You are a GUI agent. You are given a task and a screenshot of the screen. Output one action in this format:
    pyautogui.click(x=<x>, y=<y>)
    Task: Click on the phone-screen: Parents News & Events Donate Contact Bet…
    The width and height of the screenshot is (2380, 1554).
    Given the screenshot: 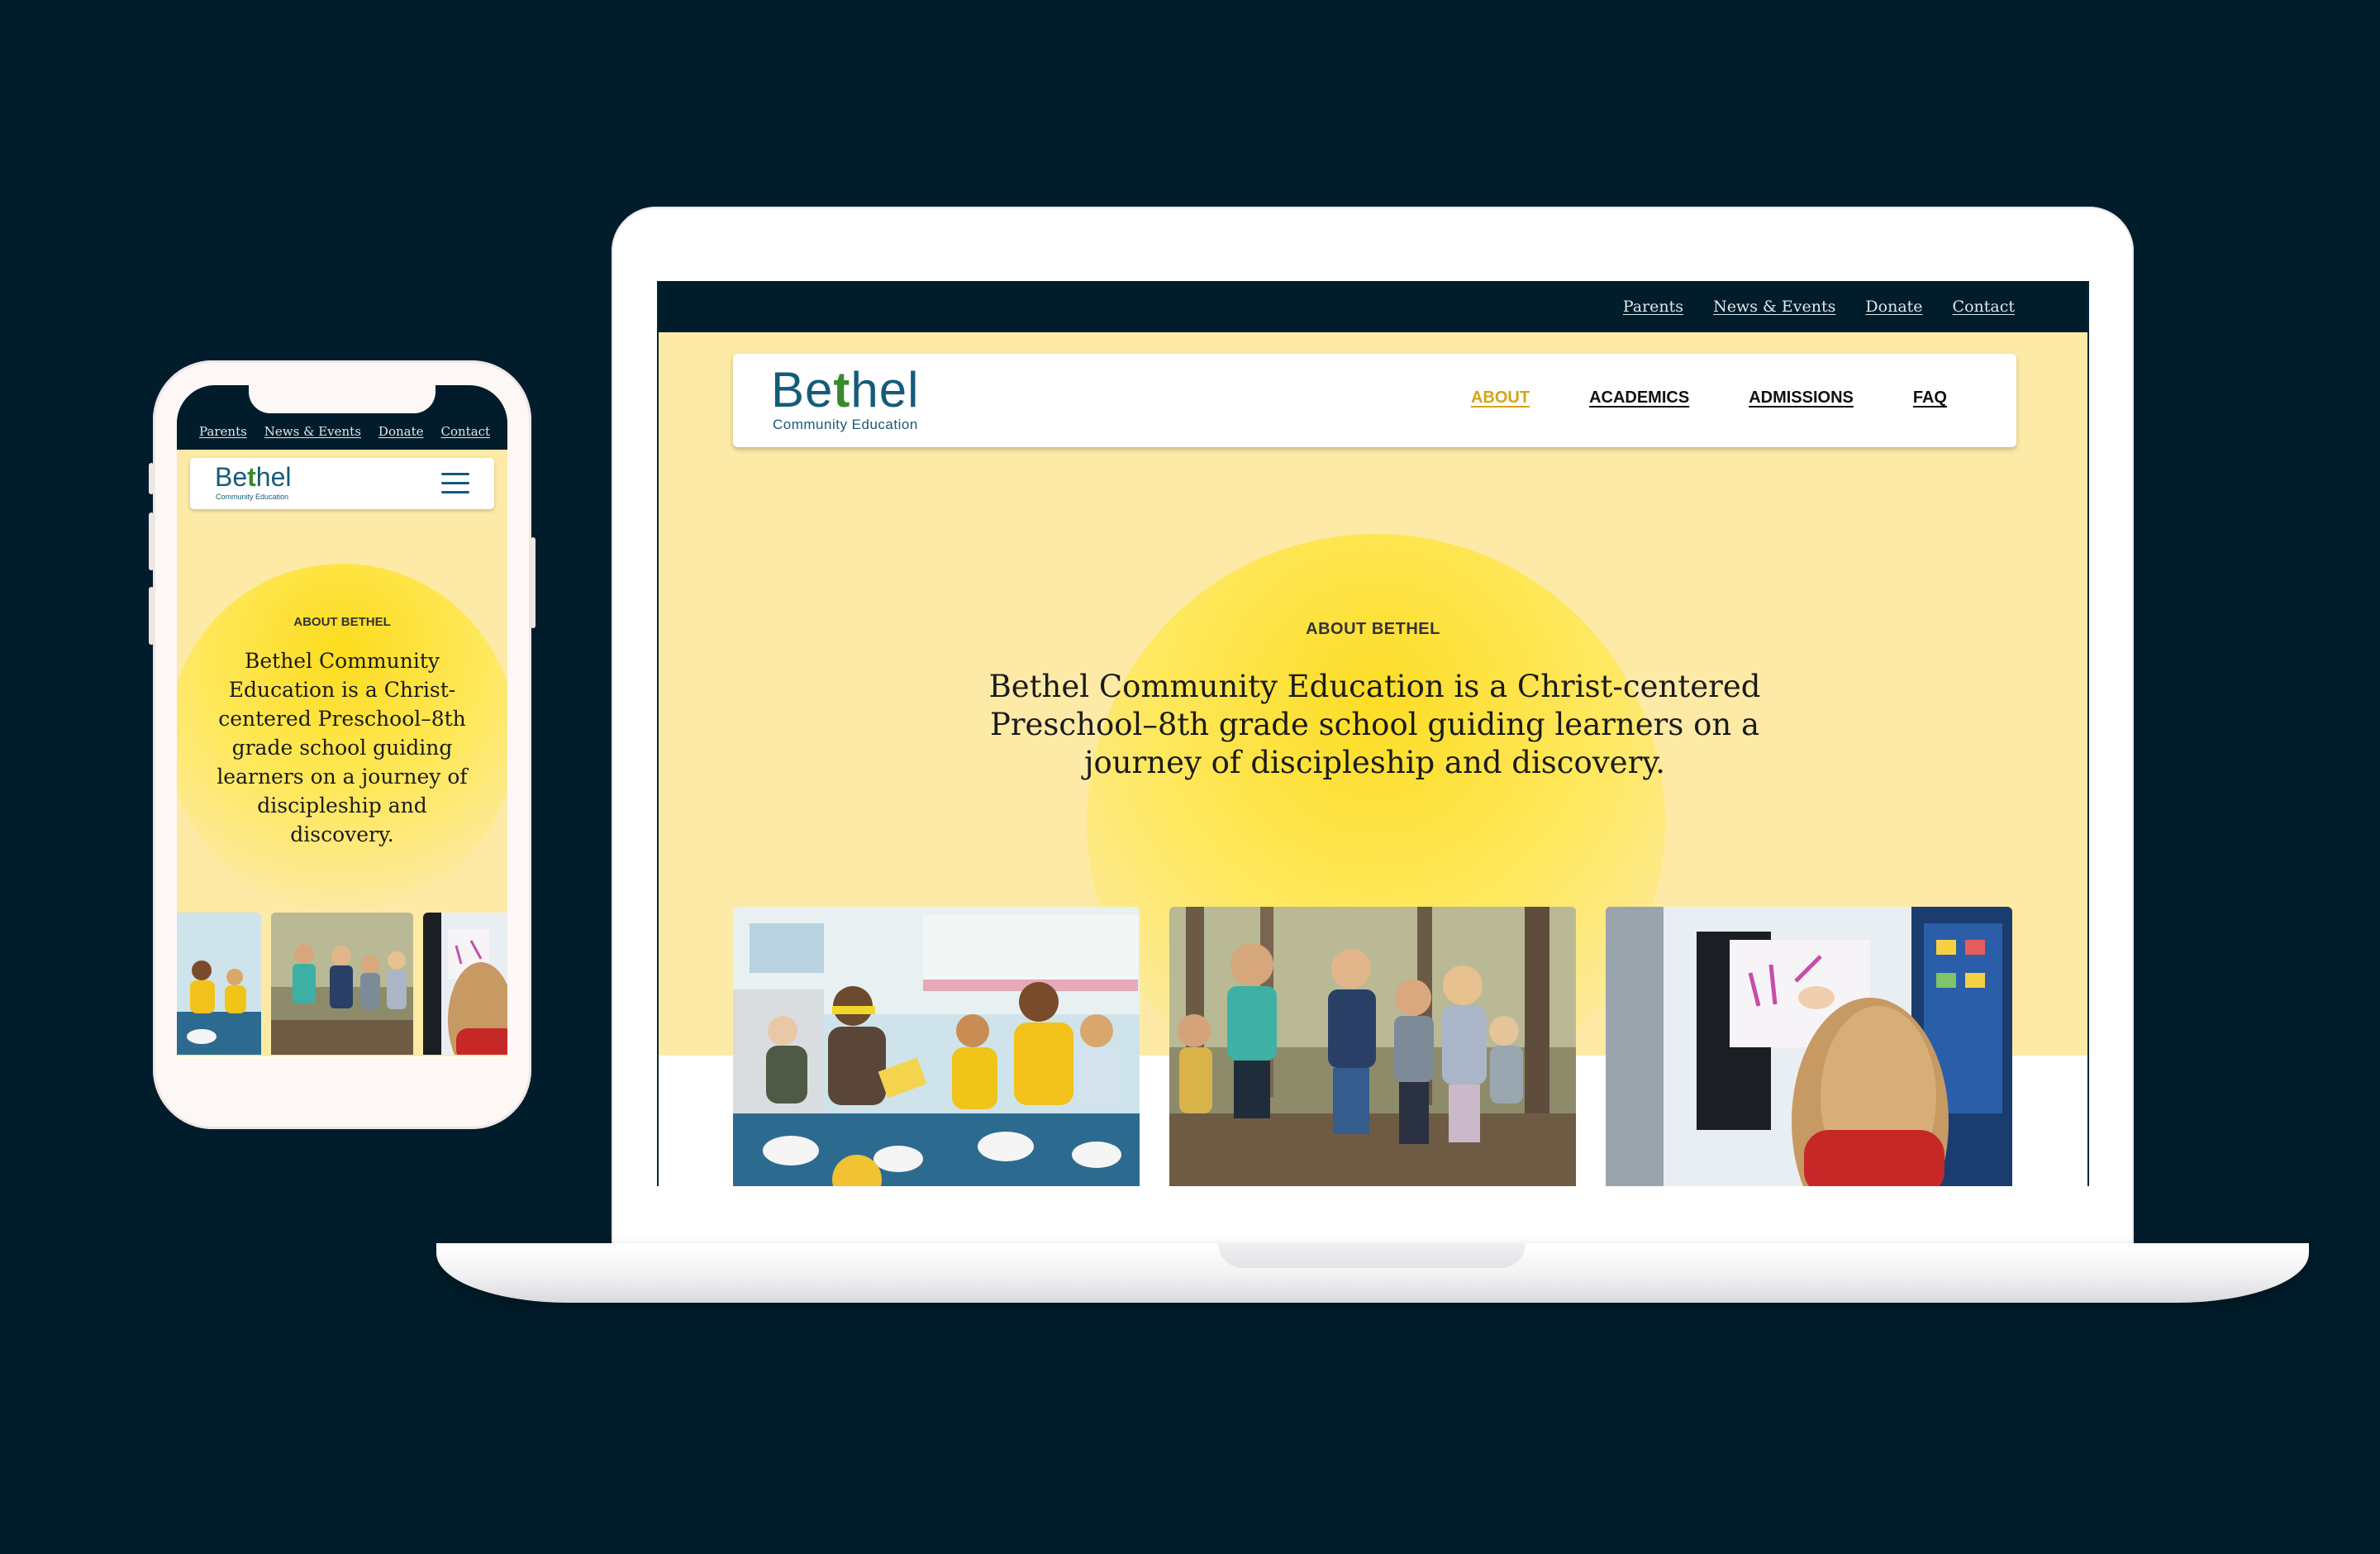 What is the action you would take?
    pyautogui.click(x=342, y=721)
    